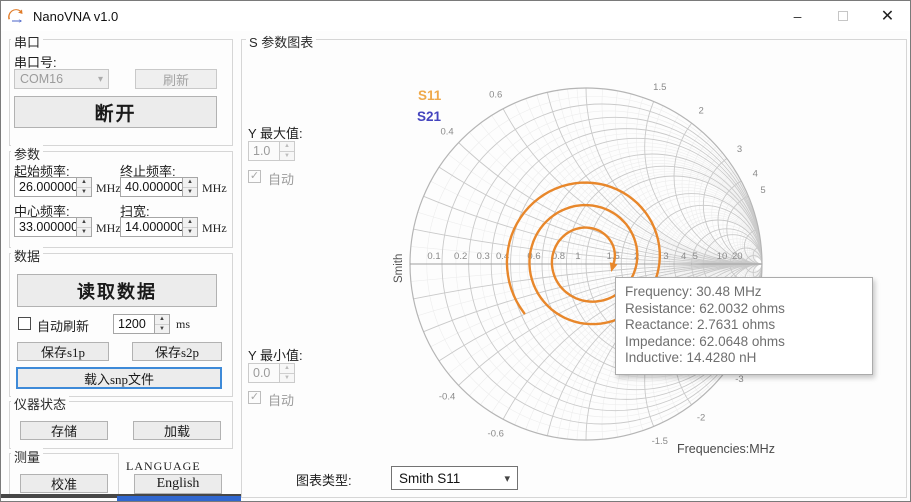  What do you see at coordinates (119, 378) in the screenshot?
I see `load-snp-button: 载入snp文件` at bounding box center [119, 378].